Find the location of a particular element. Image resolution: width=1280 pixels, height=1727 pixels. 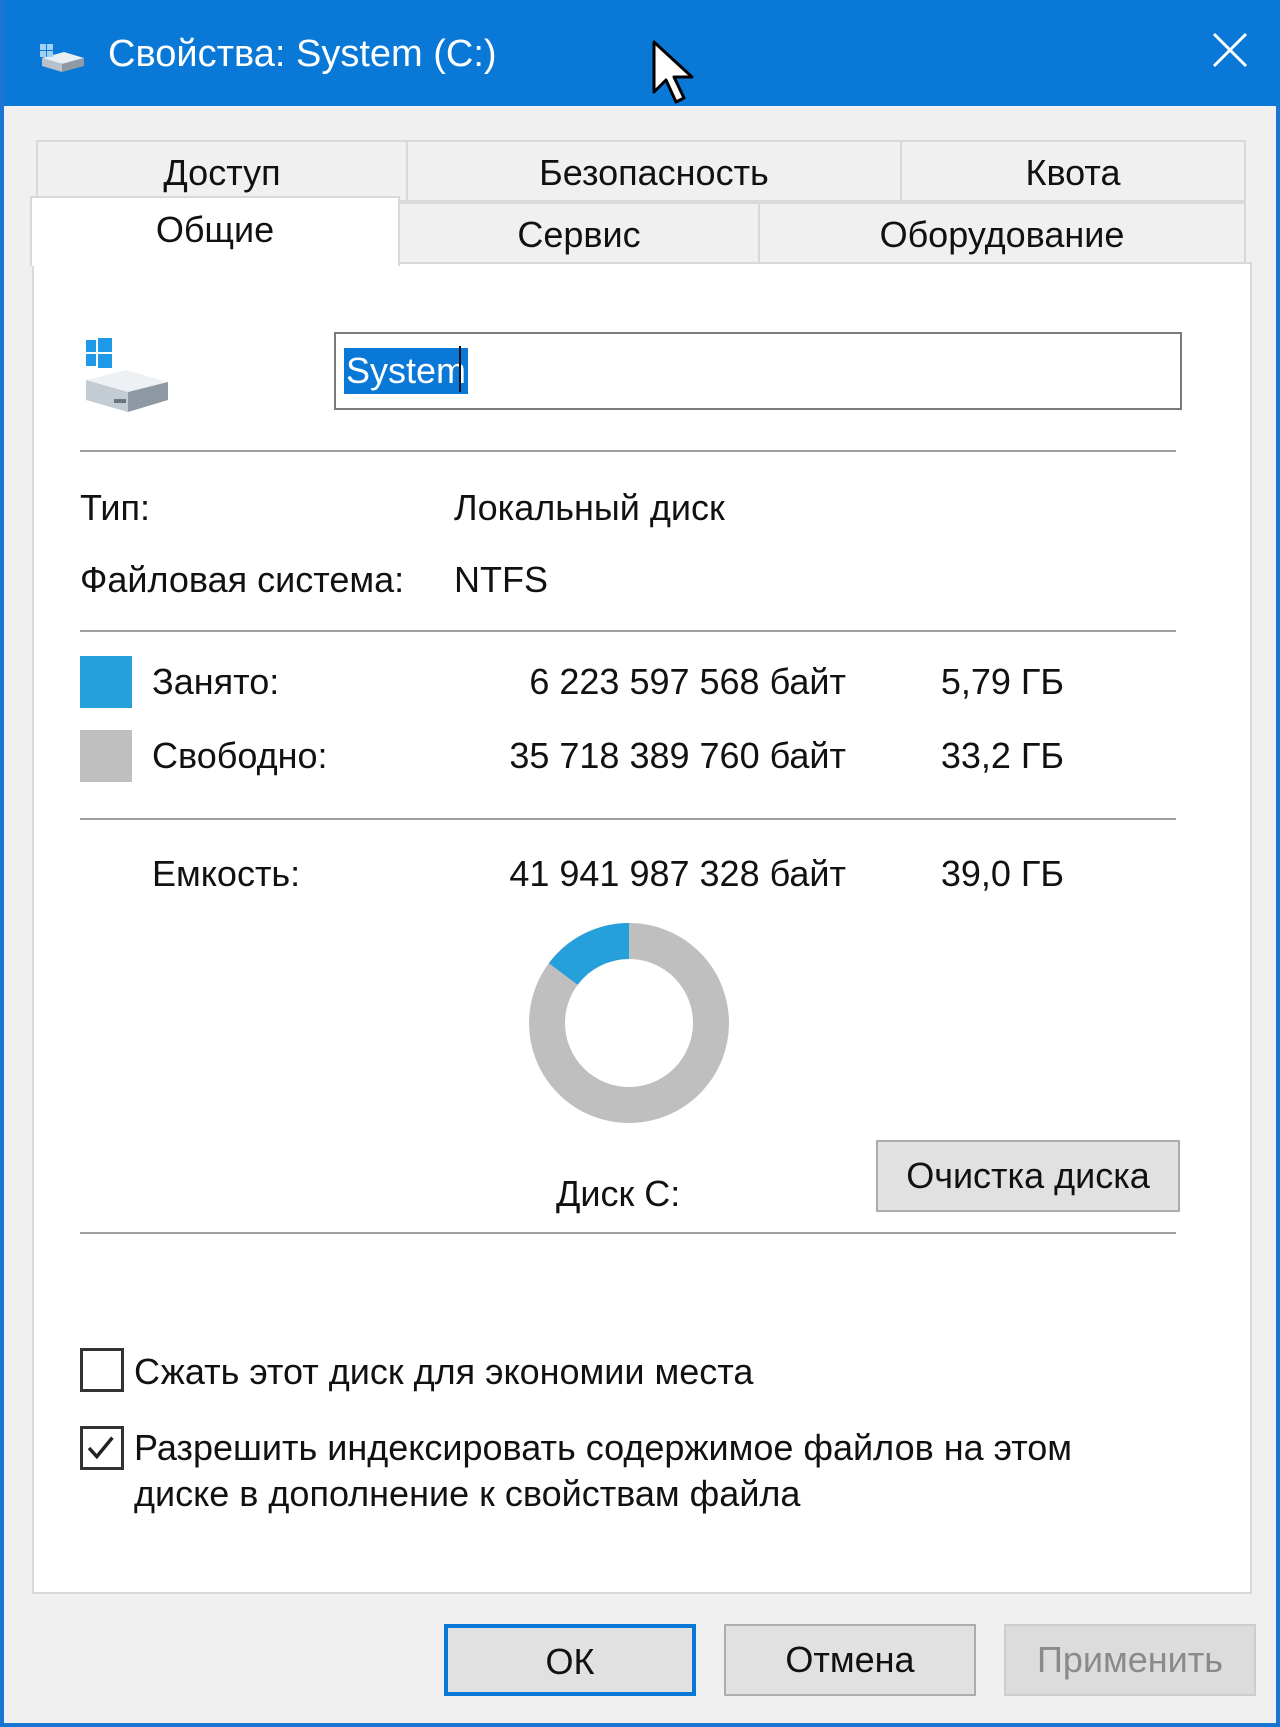

tab-label: Сервис is located at coordinates (579, 234).